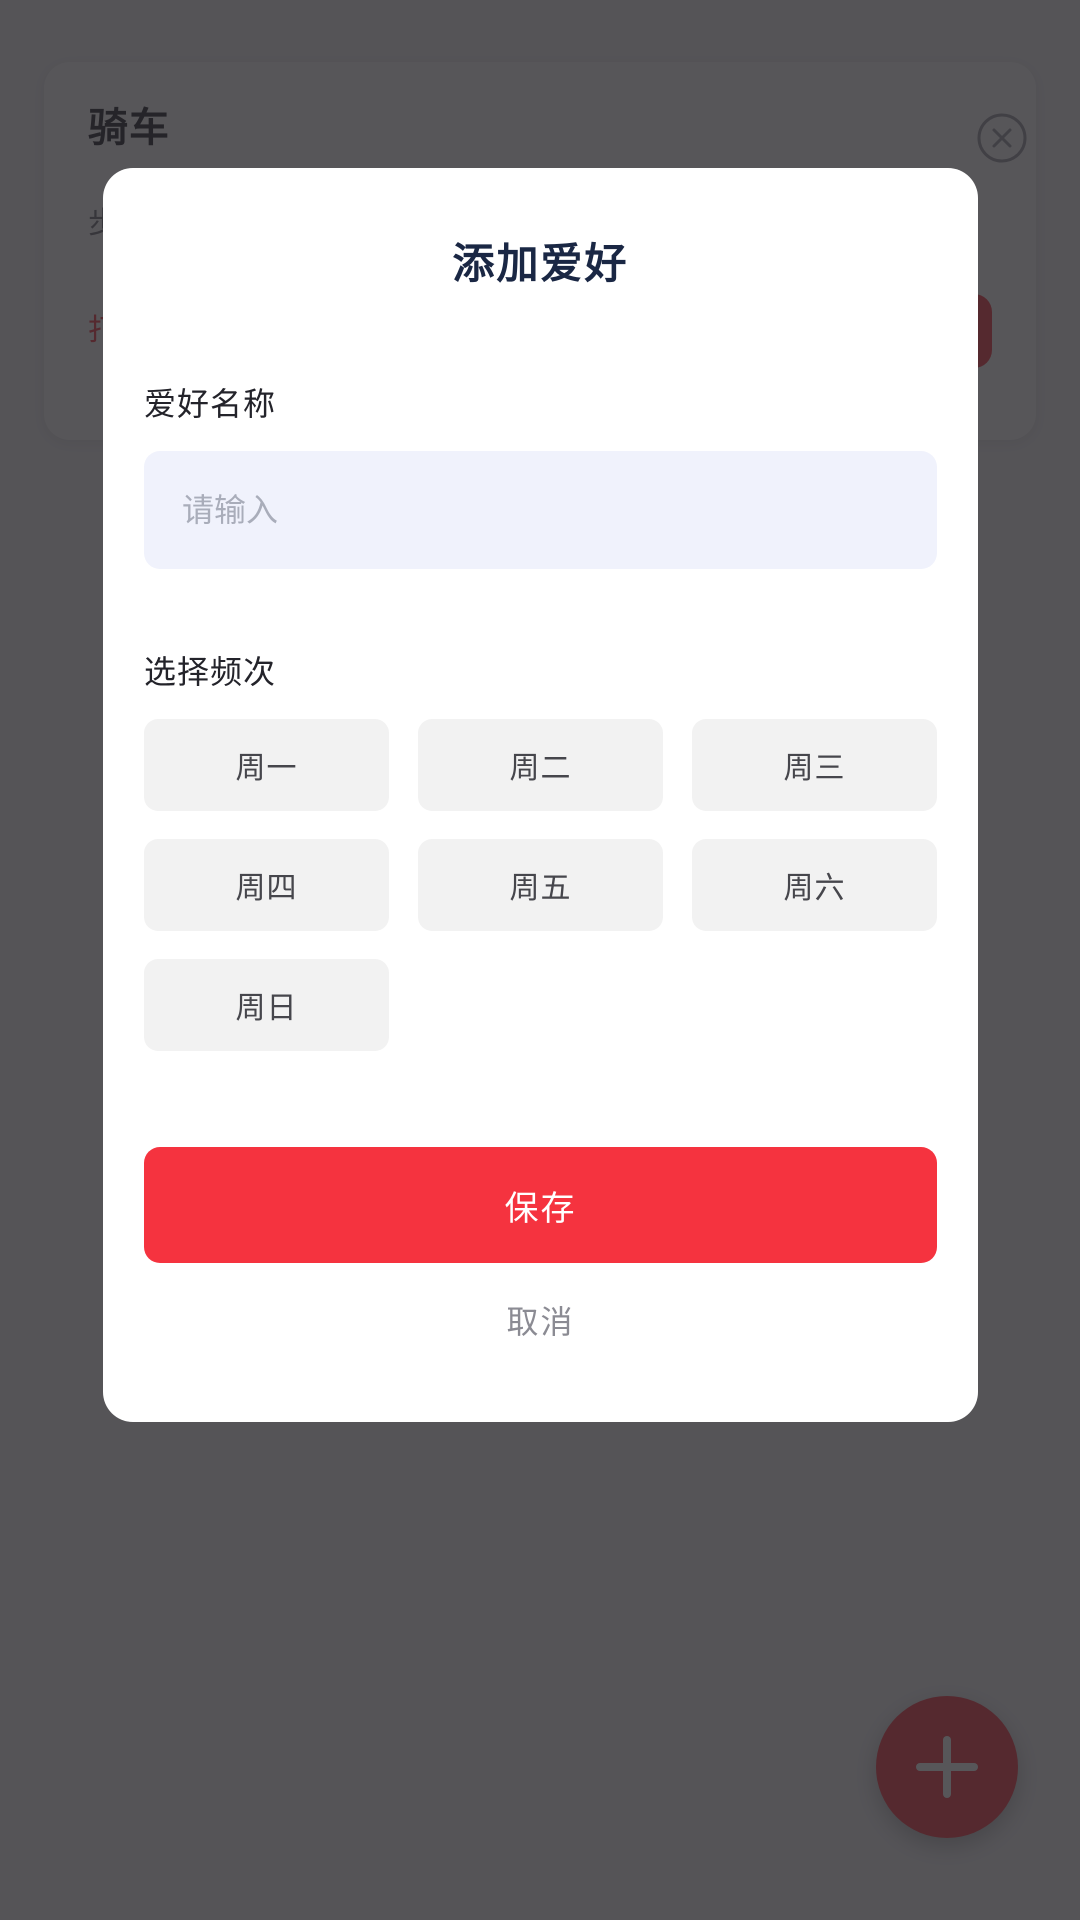 This screenshot has height=1920, width=1080. I want to click on frequency-chip: 周三, so click(814, 765).